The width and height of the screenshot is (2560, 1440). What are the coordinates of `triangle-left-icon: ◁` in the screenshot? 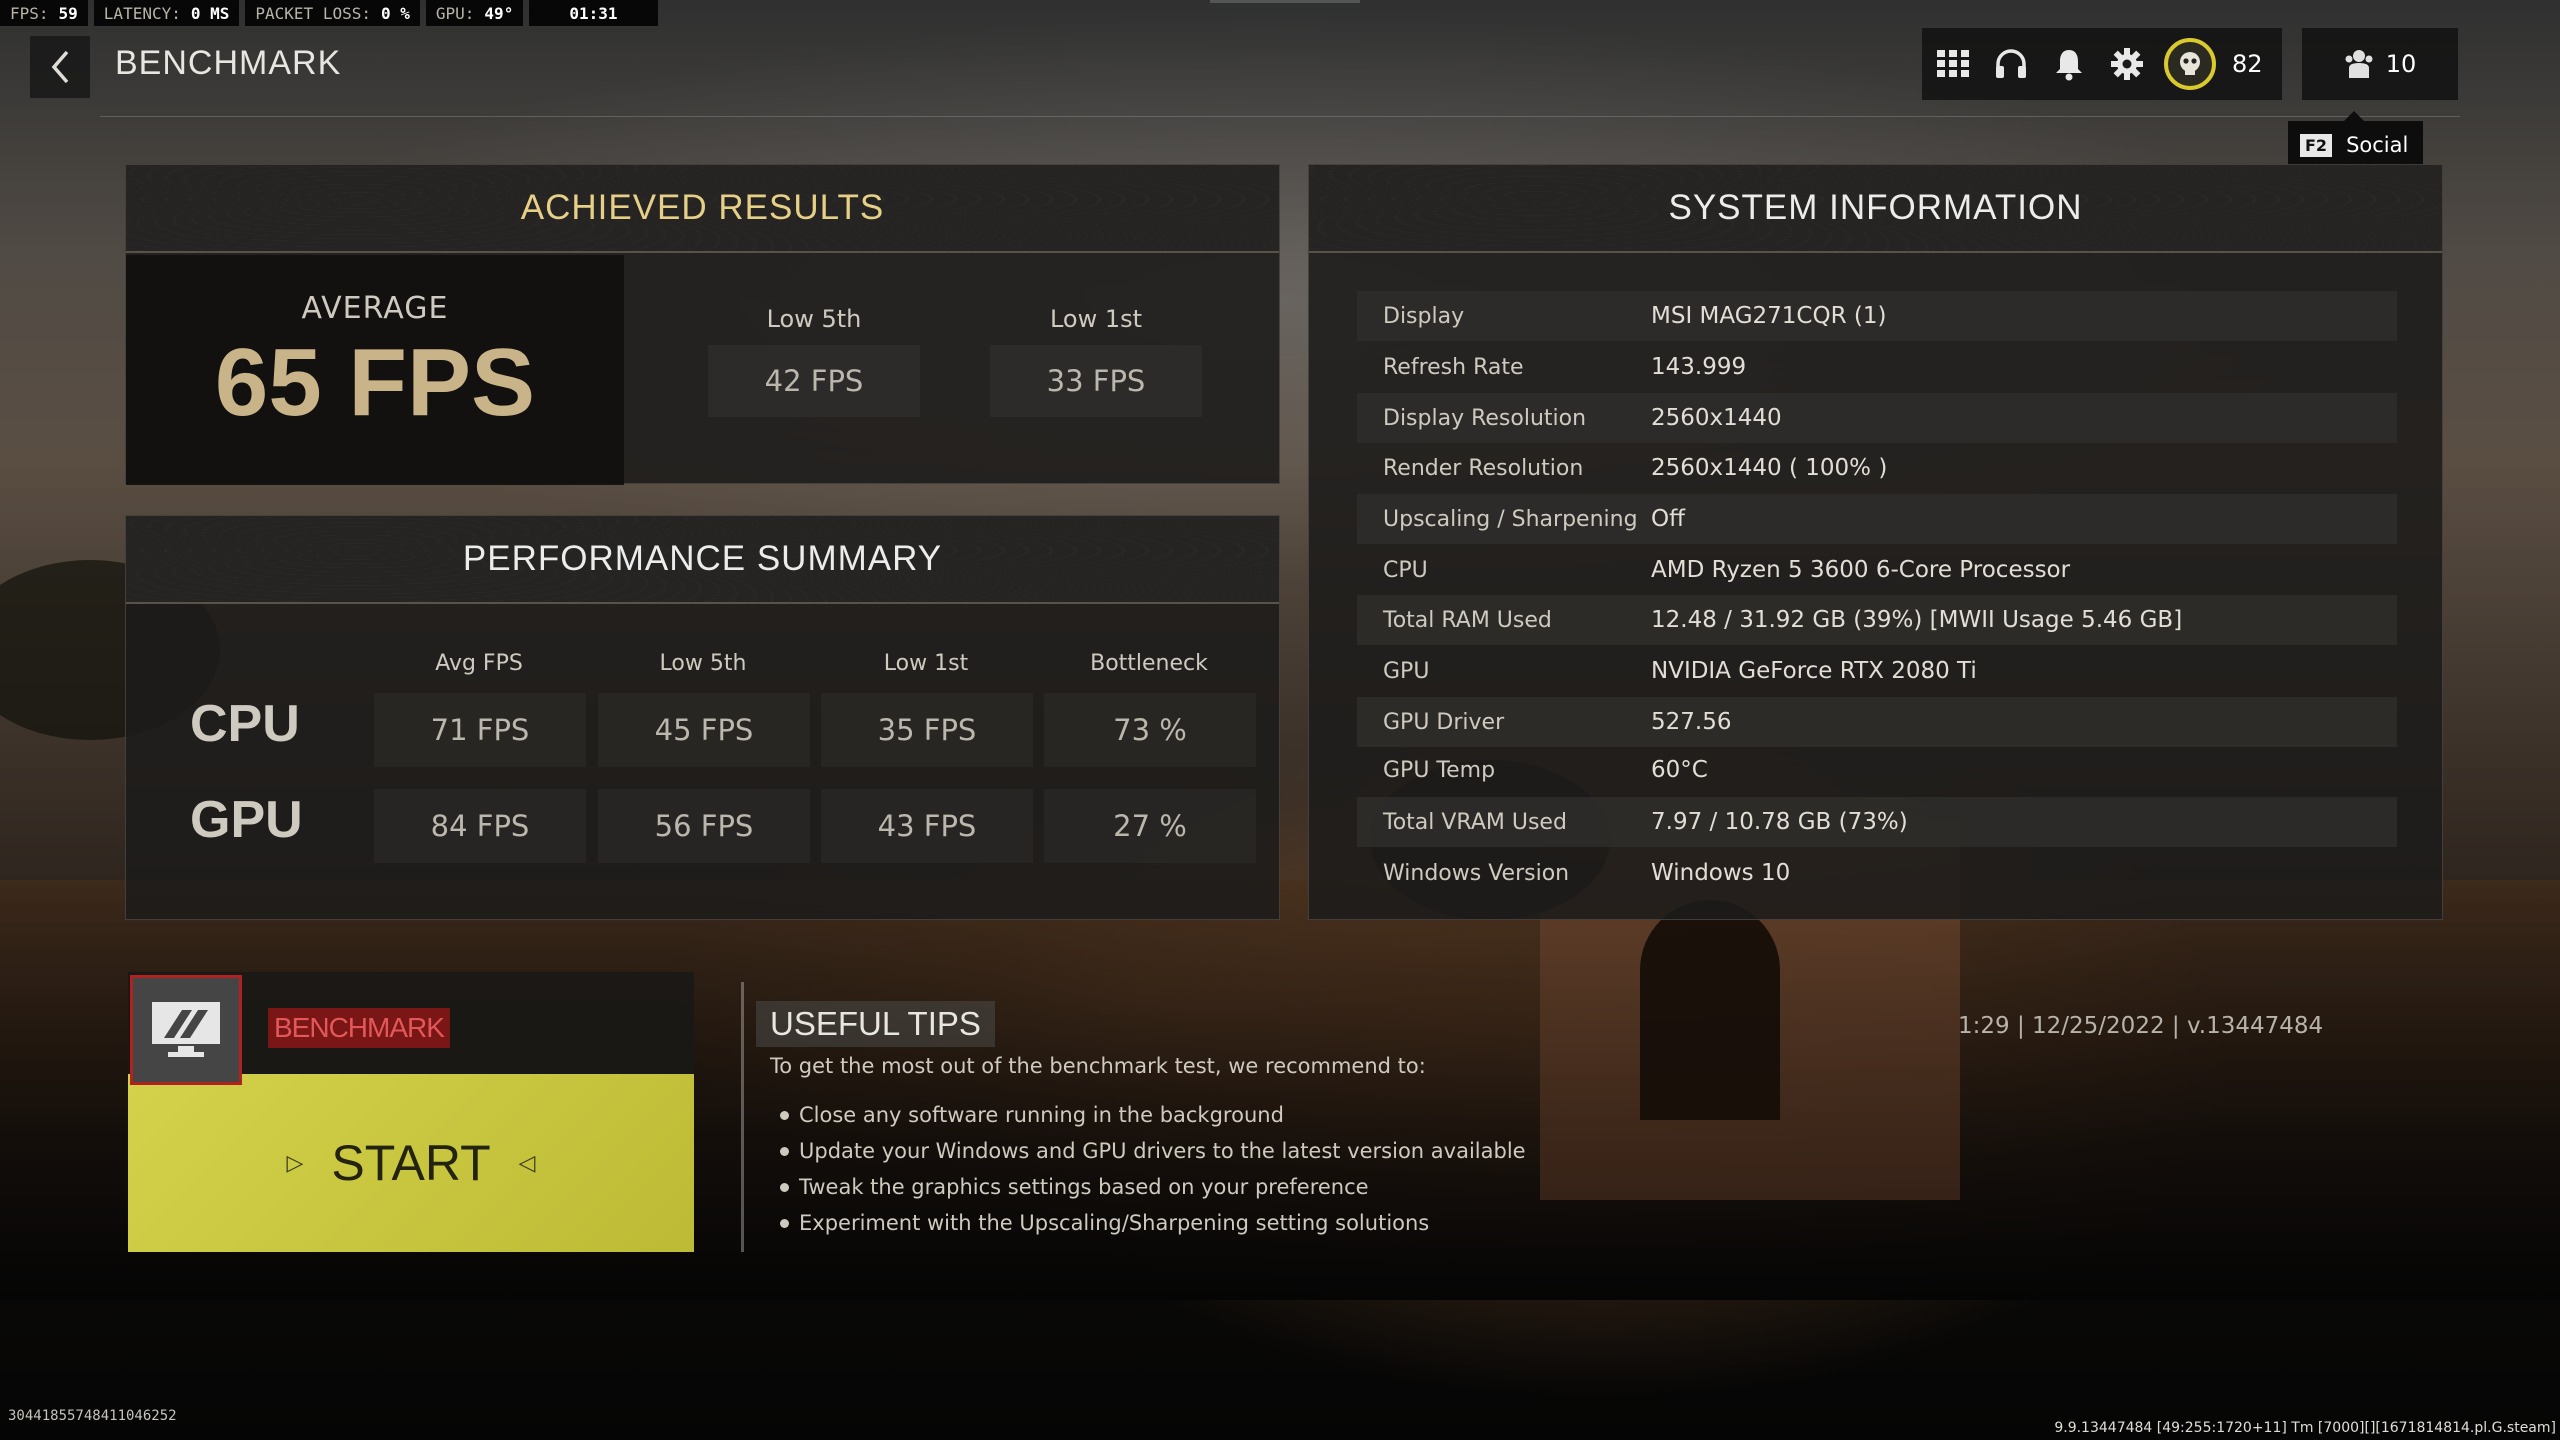 It's located at (527, 1163).